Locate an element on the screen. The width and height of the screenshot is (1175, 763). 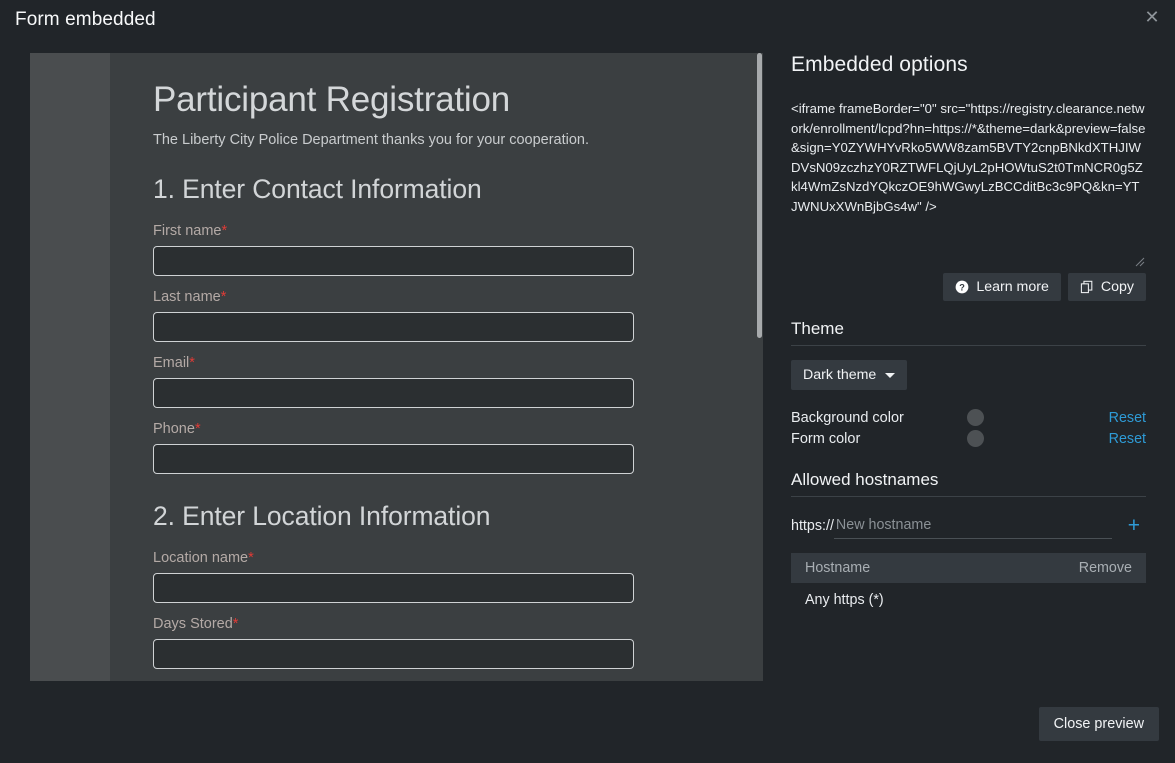
section-heading-1: 1. Enter Contact Information is located at coordinates (317, 189).